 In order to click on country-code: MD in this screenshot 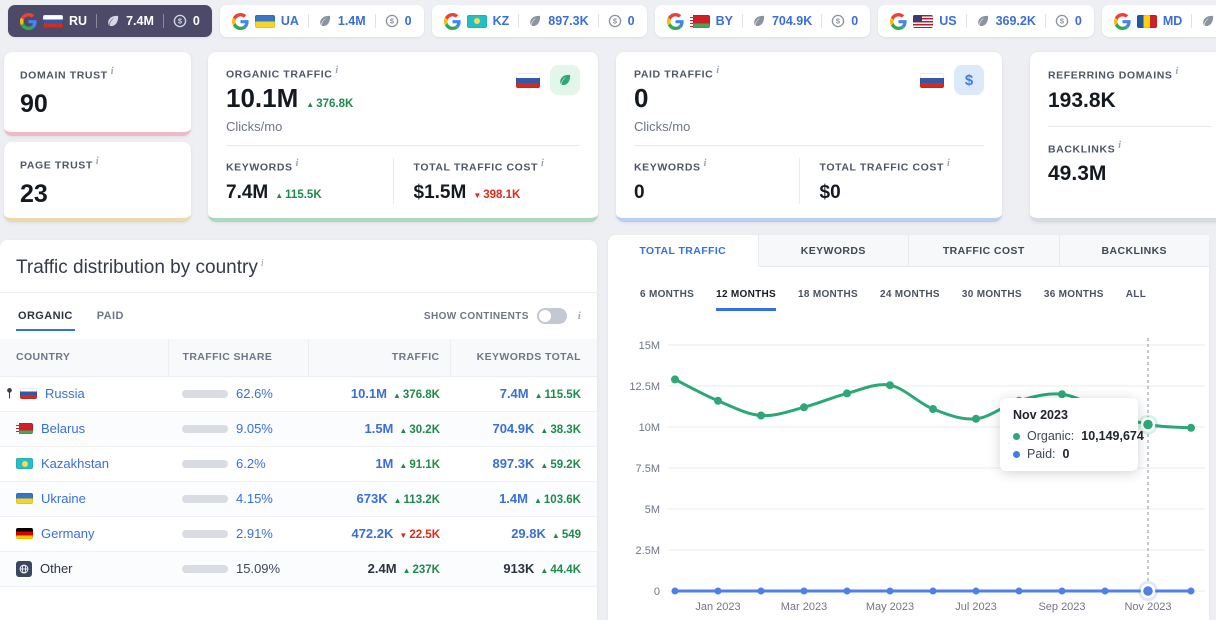, I will do `click(1172, 21)`.